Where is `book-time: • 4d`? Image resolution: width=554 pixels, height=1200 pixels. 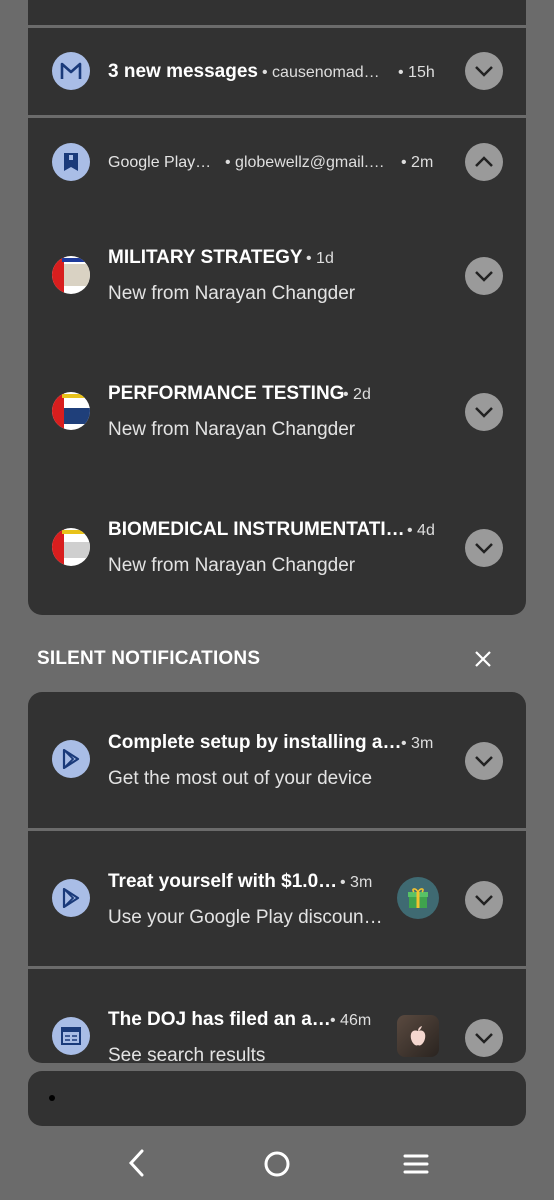
book-time: • 4d is located at coordinates (421, 530).